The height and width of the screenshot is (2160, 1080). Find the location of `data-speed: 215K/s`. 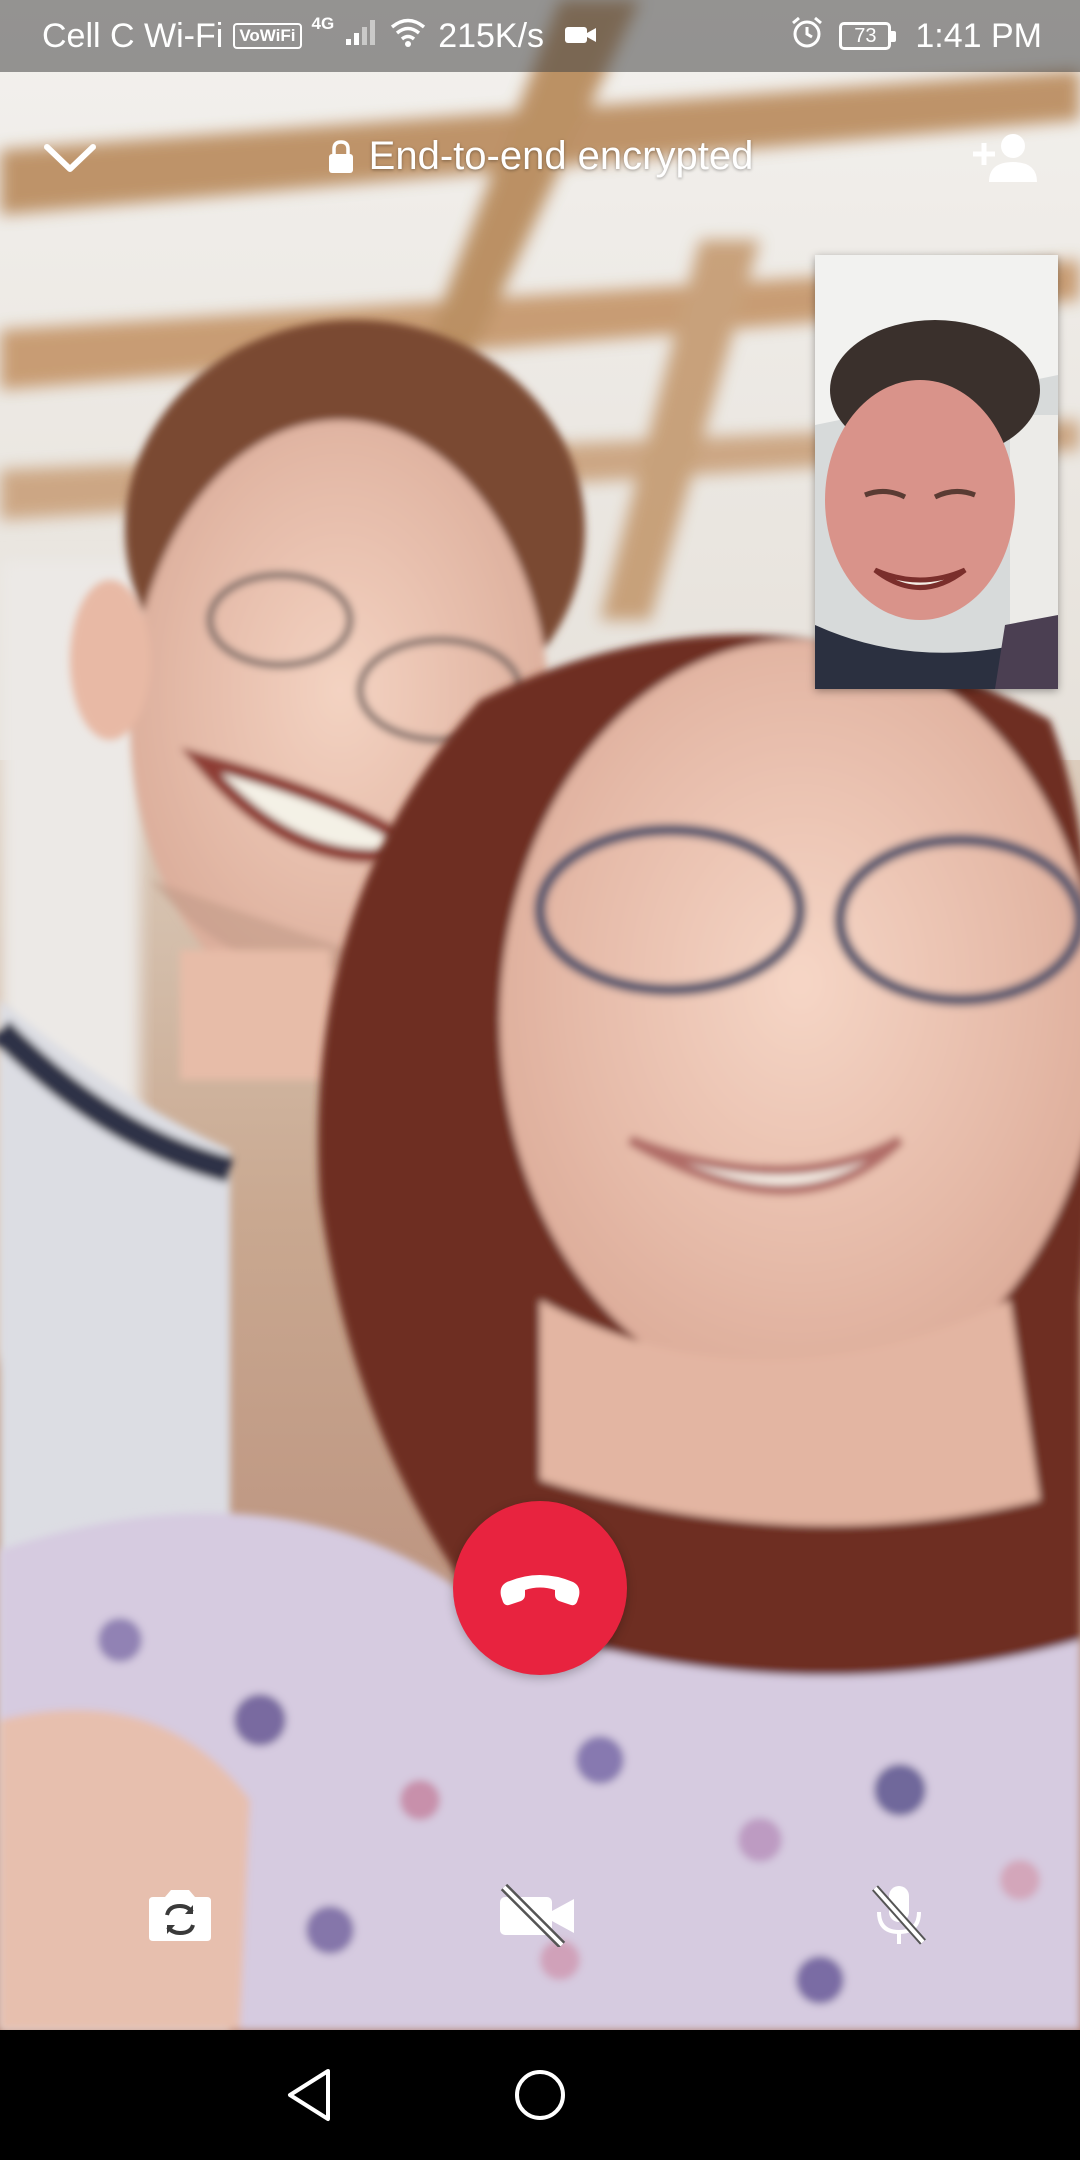

data-speed: 215K/s is located at coordinates (491, 35).